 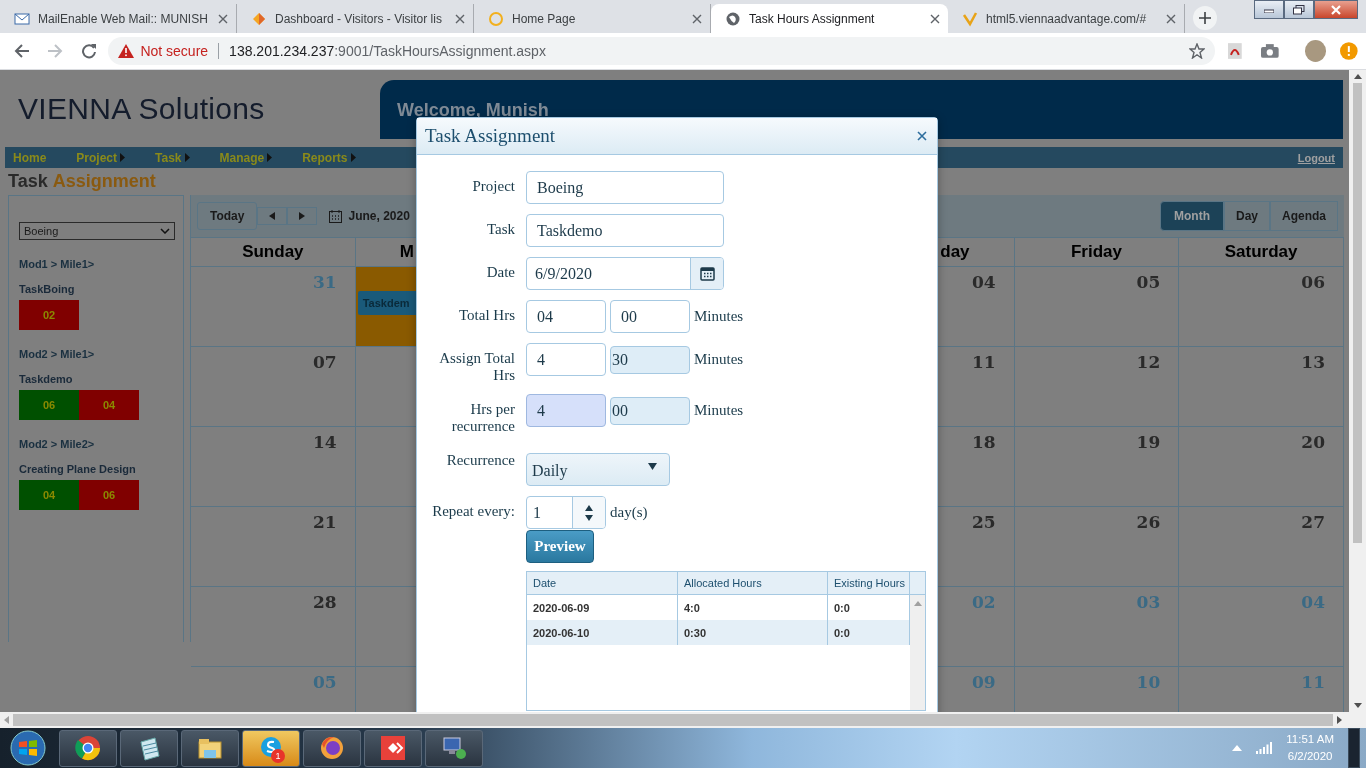 What do you see at coordinates (560, 546) in the screenshot?
I see `preview-button: Preview` at bounding box center [560, 546].